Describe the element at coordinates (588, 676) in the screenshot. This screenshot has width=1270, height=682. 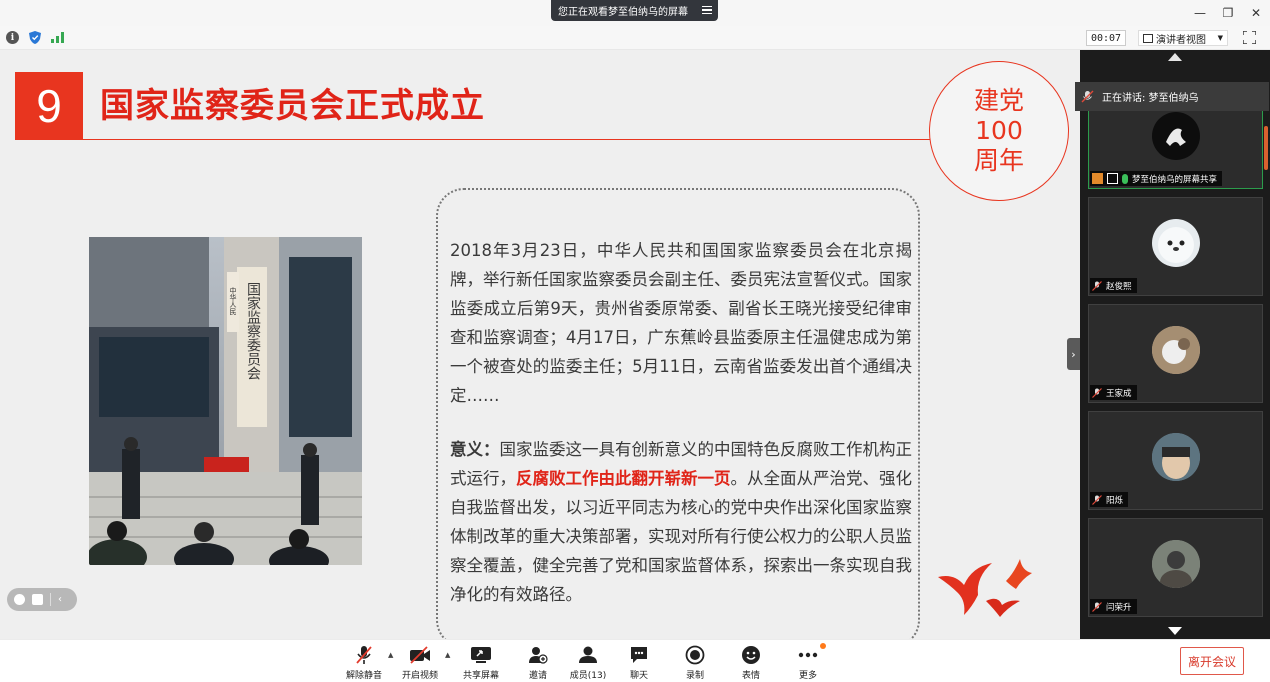
I see `members-label: 成员(13)` at that location.